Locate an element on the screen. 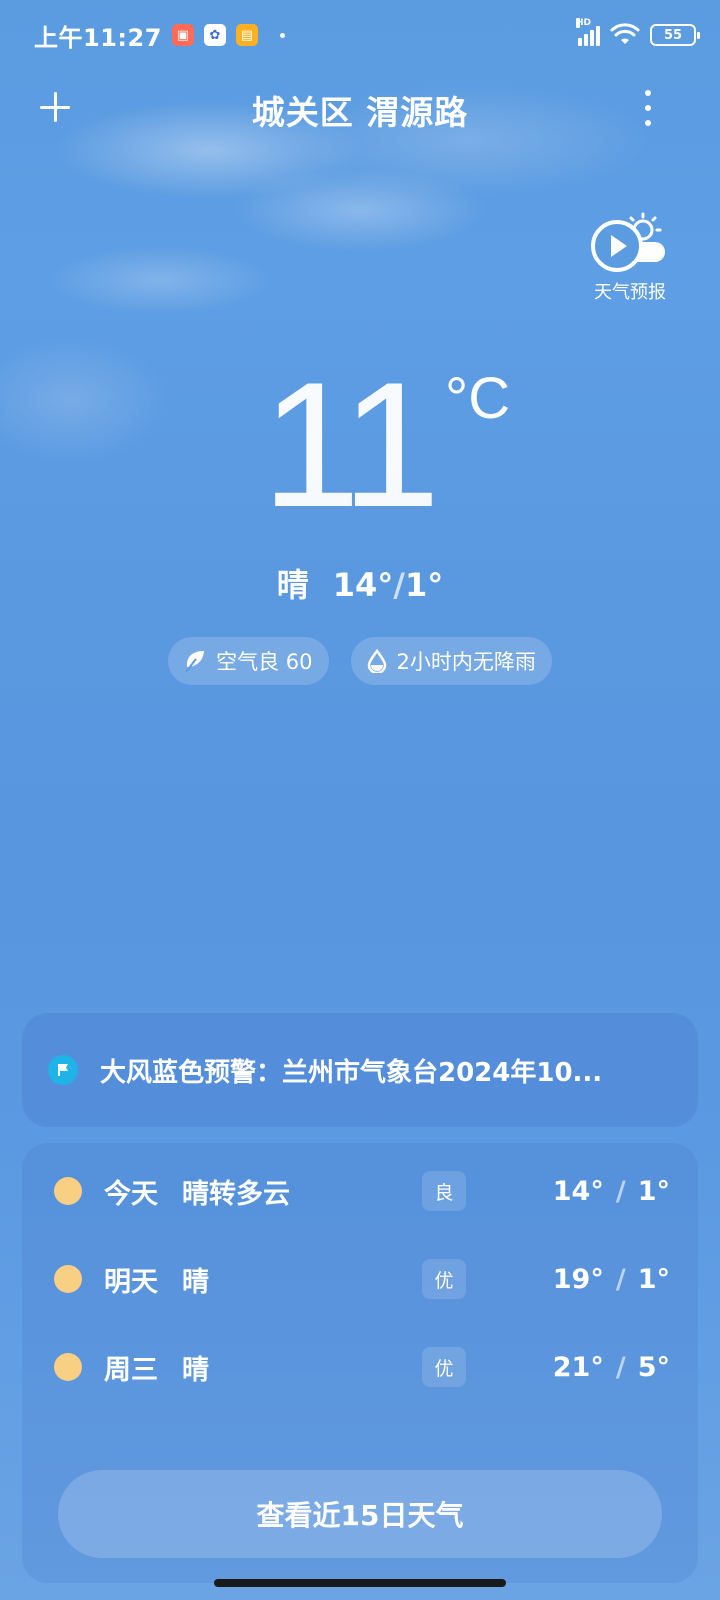 The image size is (720, 1600). air-quality-chip: 空气良 60 is located at coordinates (248, 661).